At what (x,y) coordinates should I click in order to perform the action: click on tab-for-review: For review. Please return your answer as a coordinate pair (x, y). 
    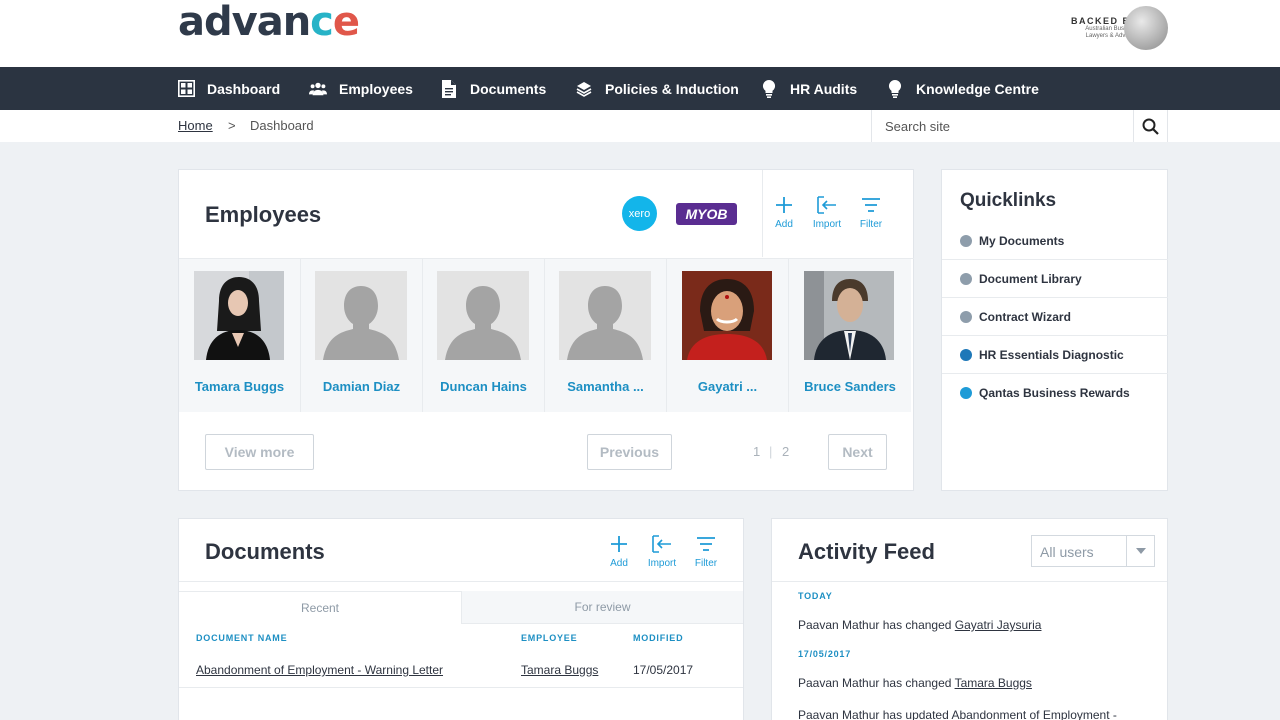
    Looking at the image, I should click on (602, 607).